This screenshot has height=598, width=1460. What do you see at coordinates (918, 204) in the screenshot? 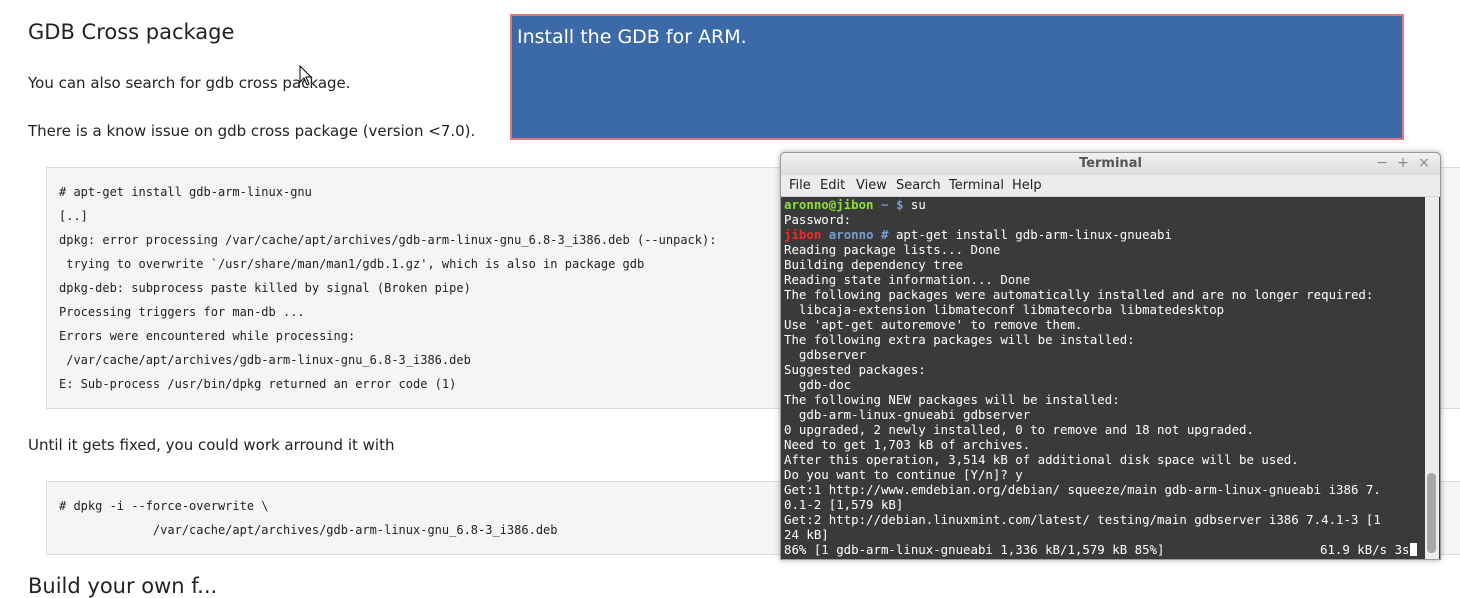
I see `prompt-command: su` at bounding box center [918, 204].